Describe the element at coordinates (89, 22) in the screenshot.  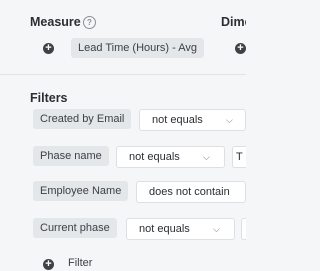
I see `help-circle-icon: ?` at that location.